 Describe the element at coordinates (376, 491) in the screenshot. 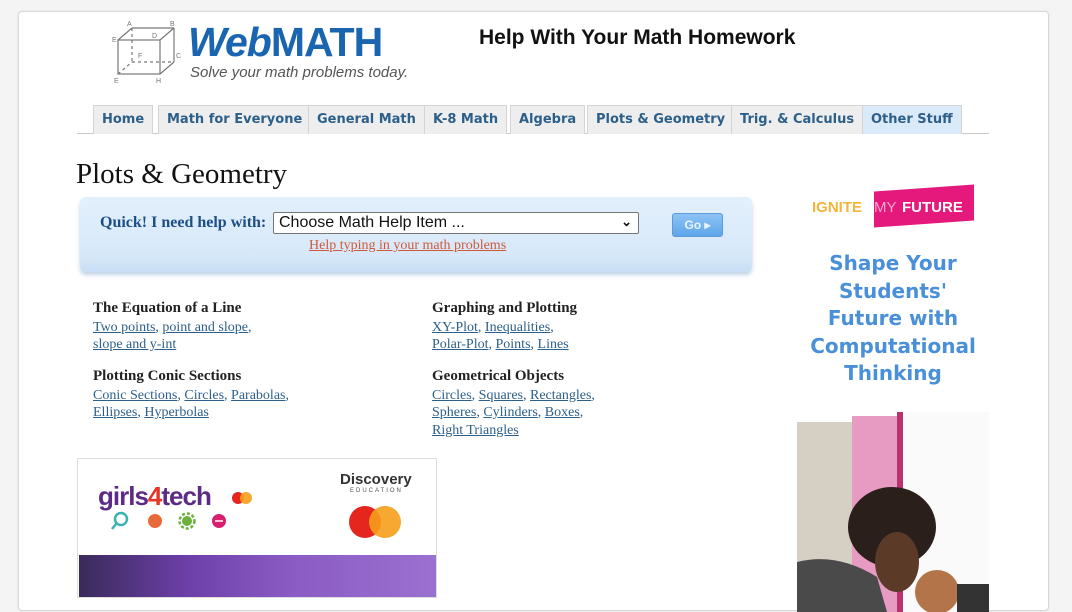

I see `discovery-sub: EDUCATION` at that location.